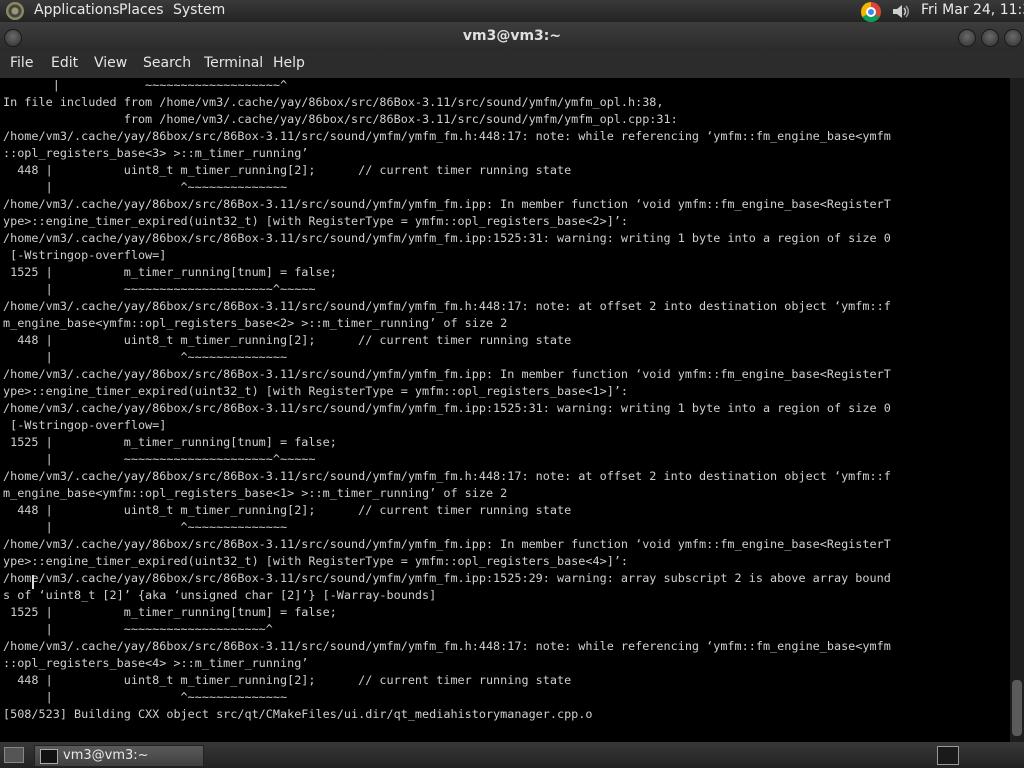 The image size is (1024, 768). I want to click on scrollbar-thumb, so click(1017, 708).